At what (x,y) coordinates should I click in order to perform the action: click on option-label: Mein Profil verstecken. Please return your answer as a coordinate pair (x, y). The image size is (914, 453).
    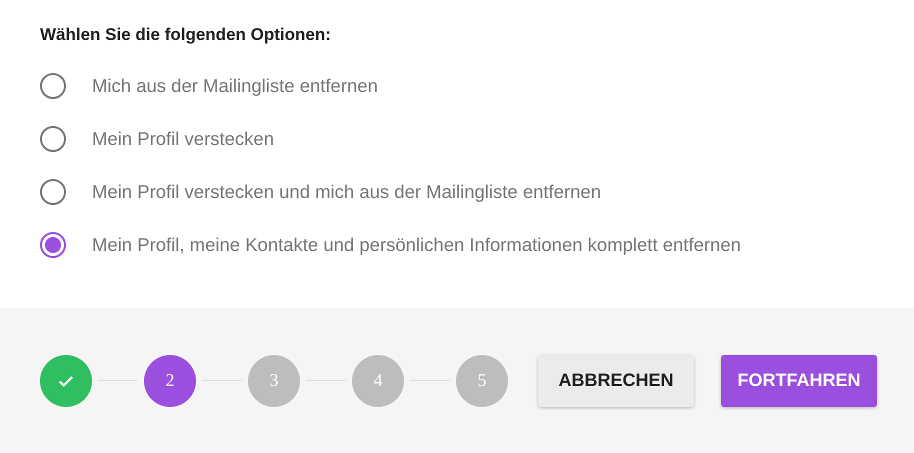
    Looking at the image, I should click on (183, 139).